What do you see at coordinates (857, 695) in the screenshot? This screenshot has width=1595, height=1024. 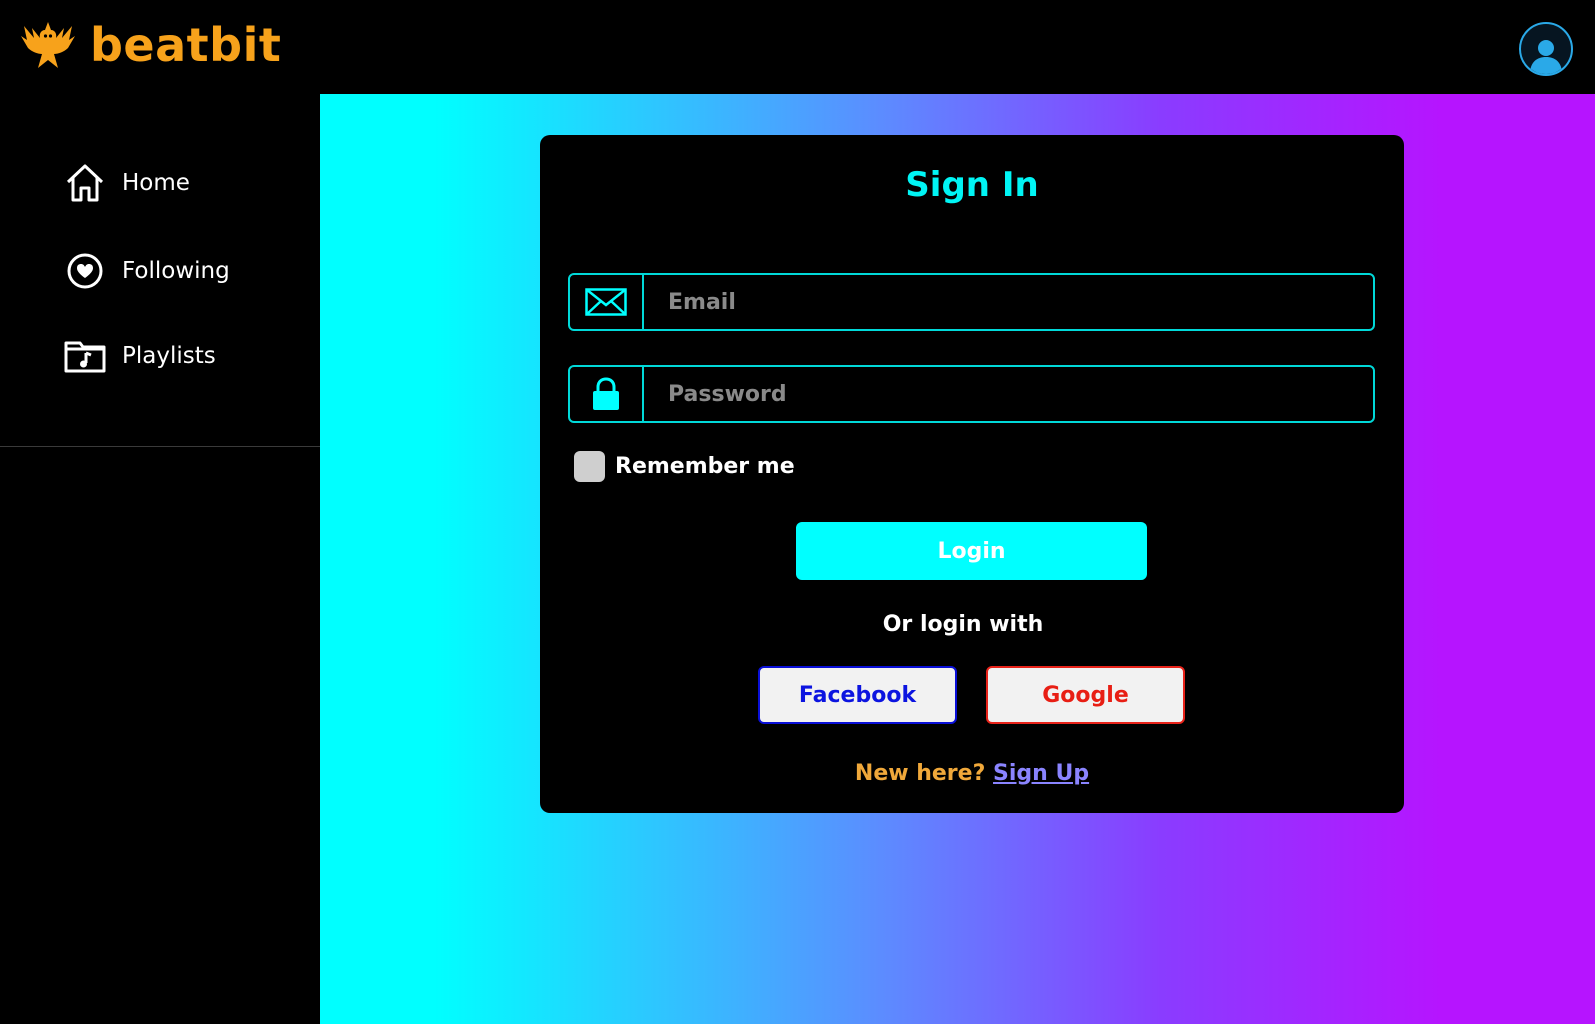 I see `facebook-login-button: Facebook` at bounding box center [857, 695].